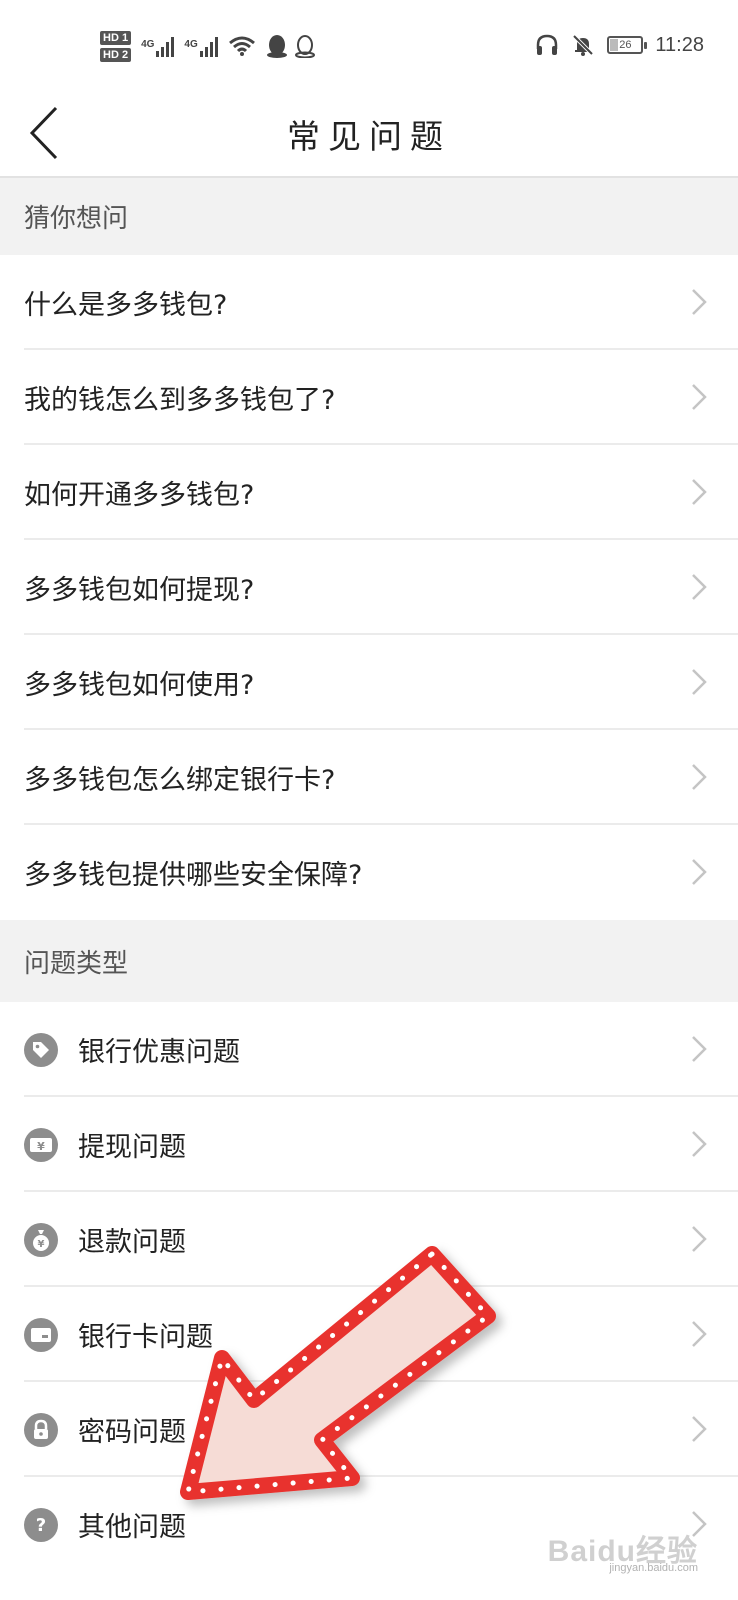 The width and height of the screenshot is (738, 1600). What do you see at coordinates (132, 1527) in the screenshot?
I see `category-label: 其他问题` at bounding box center [132, 1527].